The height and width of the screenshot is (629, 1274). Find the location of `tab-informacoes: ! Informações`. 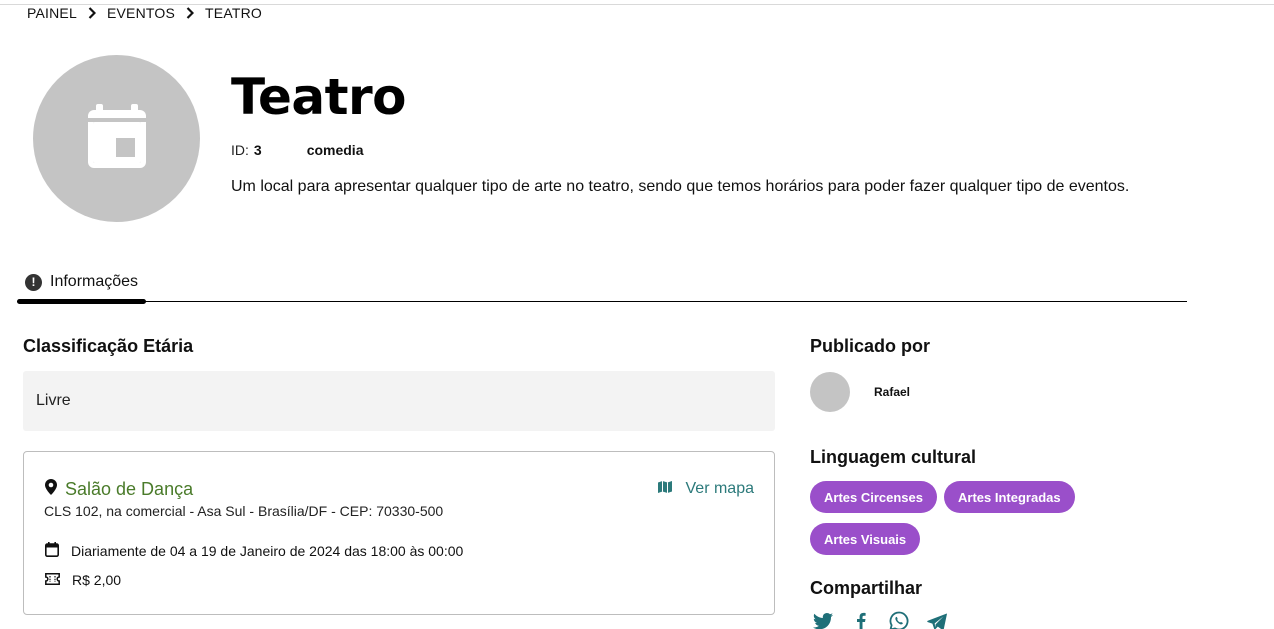

tab-informacoes: ! Informações is located at coordinates (81, 282).